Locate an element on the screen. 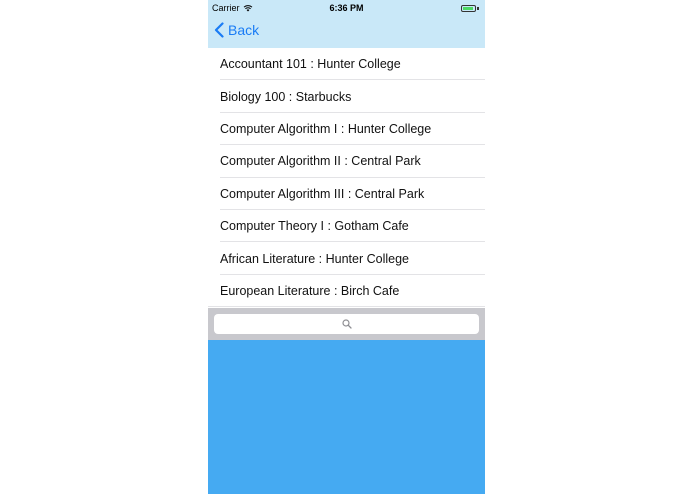  list-item-label: Computer Algorithm II : Central Park is located at coordinates (320, 161).